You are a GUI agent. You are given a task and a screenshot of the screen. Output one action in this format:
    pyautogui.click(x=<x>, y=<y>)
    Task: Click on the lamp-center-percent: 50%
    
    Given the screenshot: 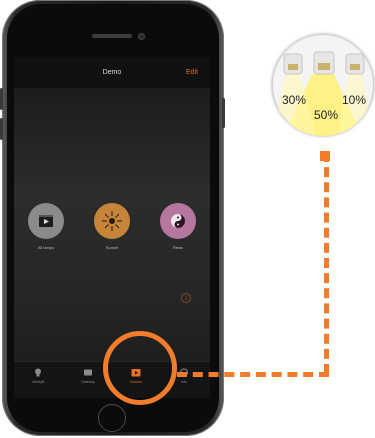 What is the action you would take?
    pyautogui.click(x=326, y=115)
    